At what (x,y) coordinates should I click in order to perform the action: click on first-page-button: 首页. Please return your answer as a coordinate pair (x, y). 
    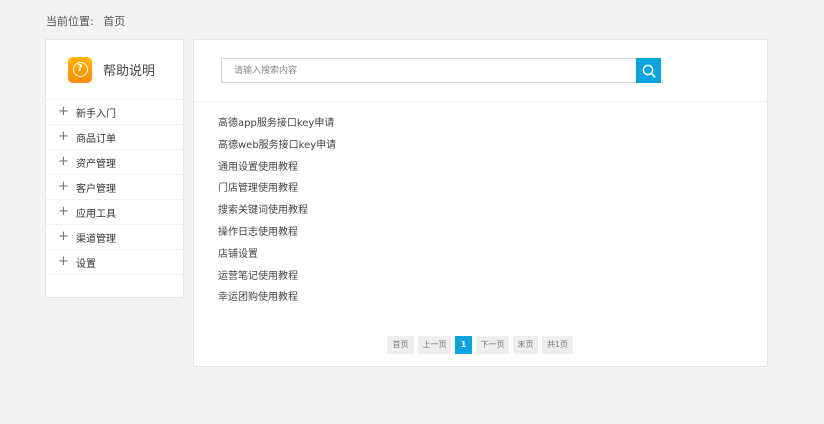
    Looking at the image, I should click on (400, 345).